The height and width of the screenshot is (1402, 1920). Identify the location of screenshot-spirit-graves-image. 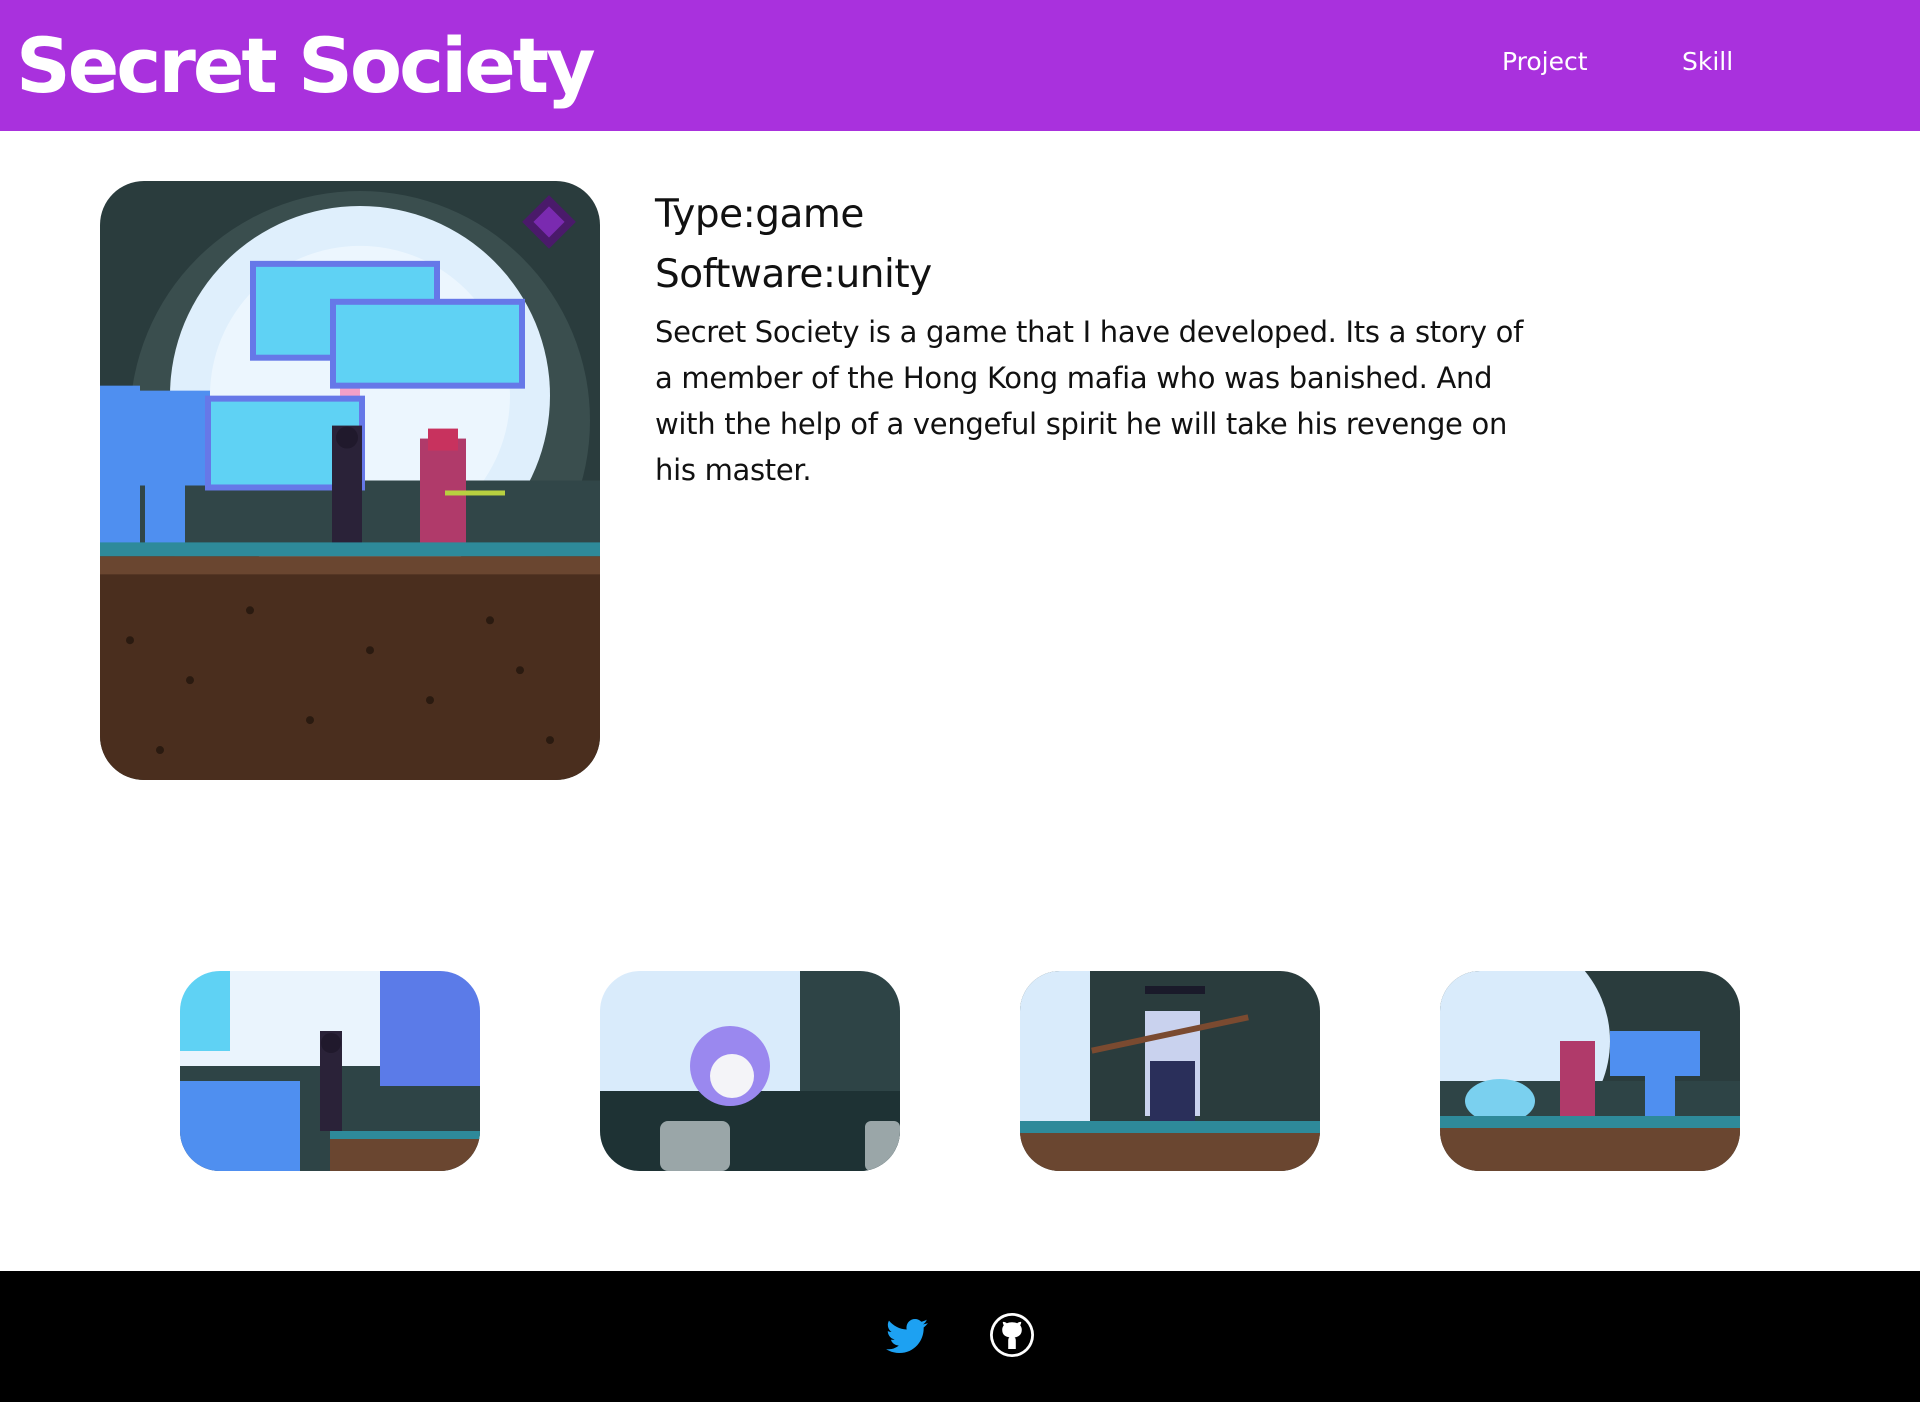
(750, 1071).